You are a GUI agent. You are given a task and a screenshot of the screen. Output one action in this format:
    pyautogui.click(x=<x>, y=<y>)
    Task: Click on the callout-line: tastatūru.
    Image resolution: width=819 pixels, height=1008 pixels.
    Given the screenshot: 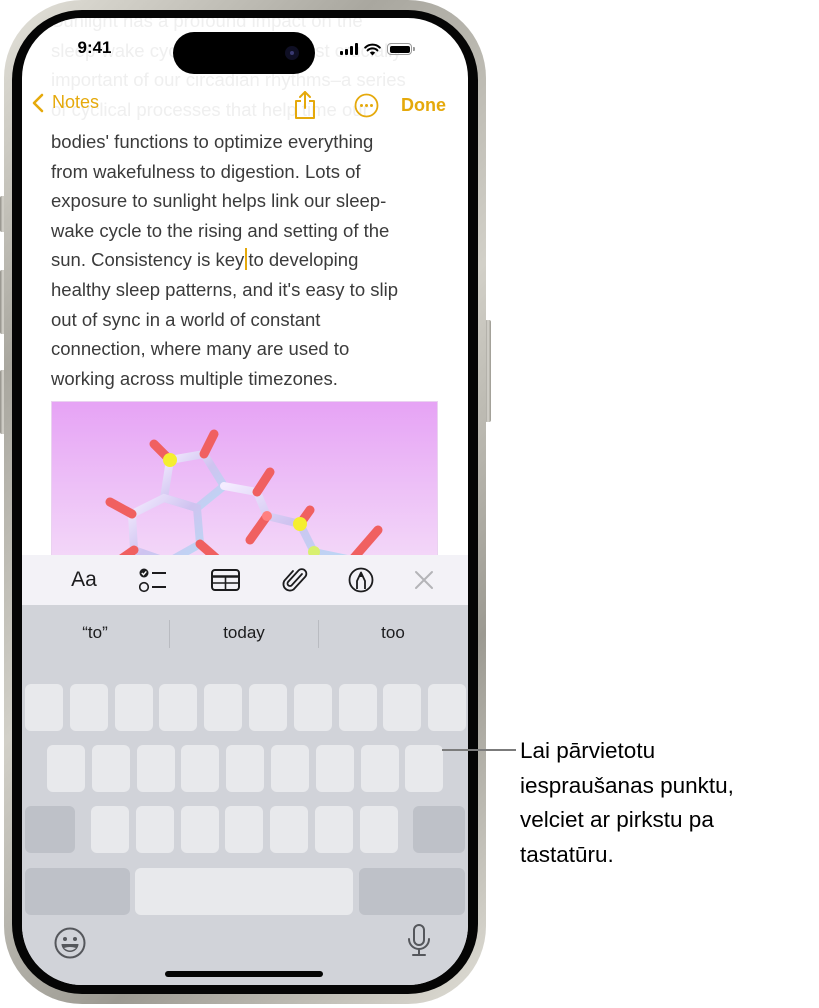 What is the action you would take?
    pyautogui.click(x=567, y=854)
    